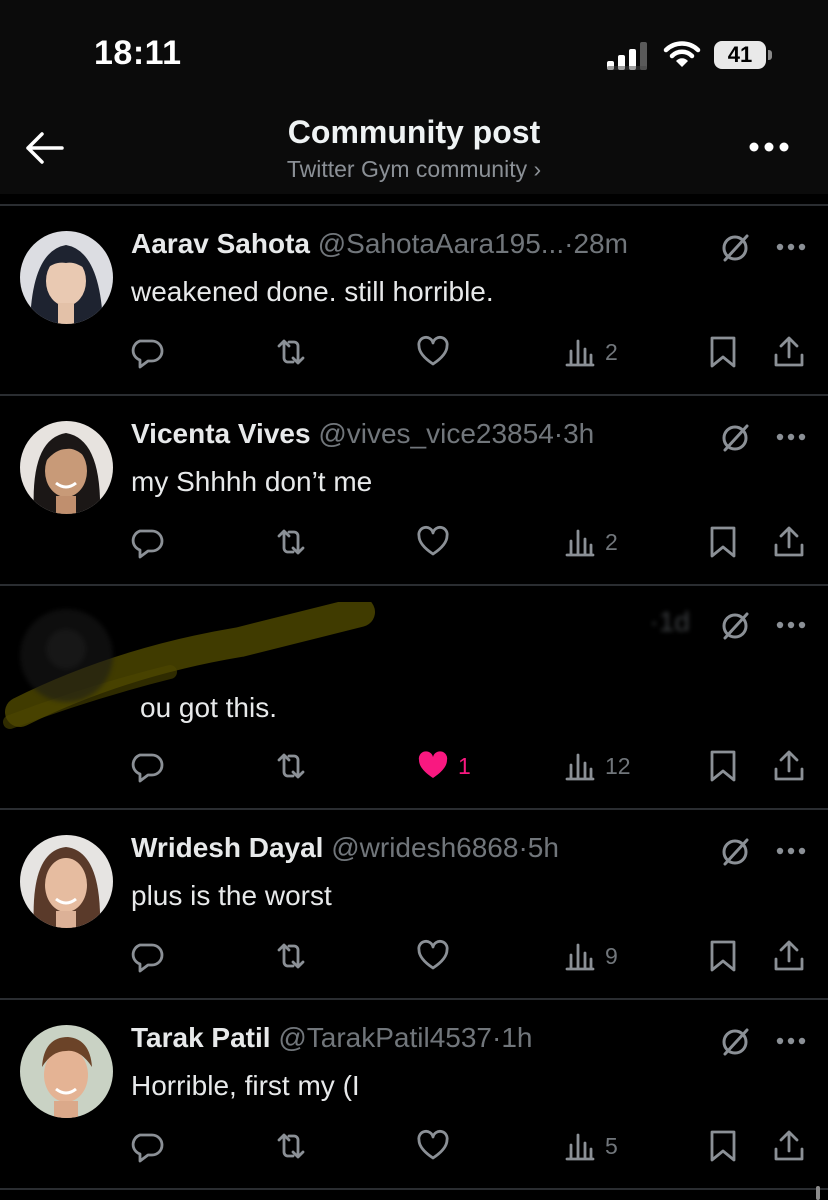 This screenshot has height=1200, width=828. What do you see at coordinates (443, 766) in the screenshot?
I see `like-button: 1` at bounding box center [443, 766].